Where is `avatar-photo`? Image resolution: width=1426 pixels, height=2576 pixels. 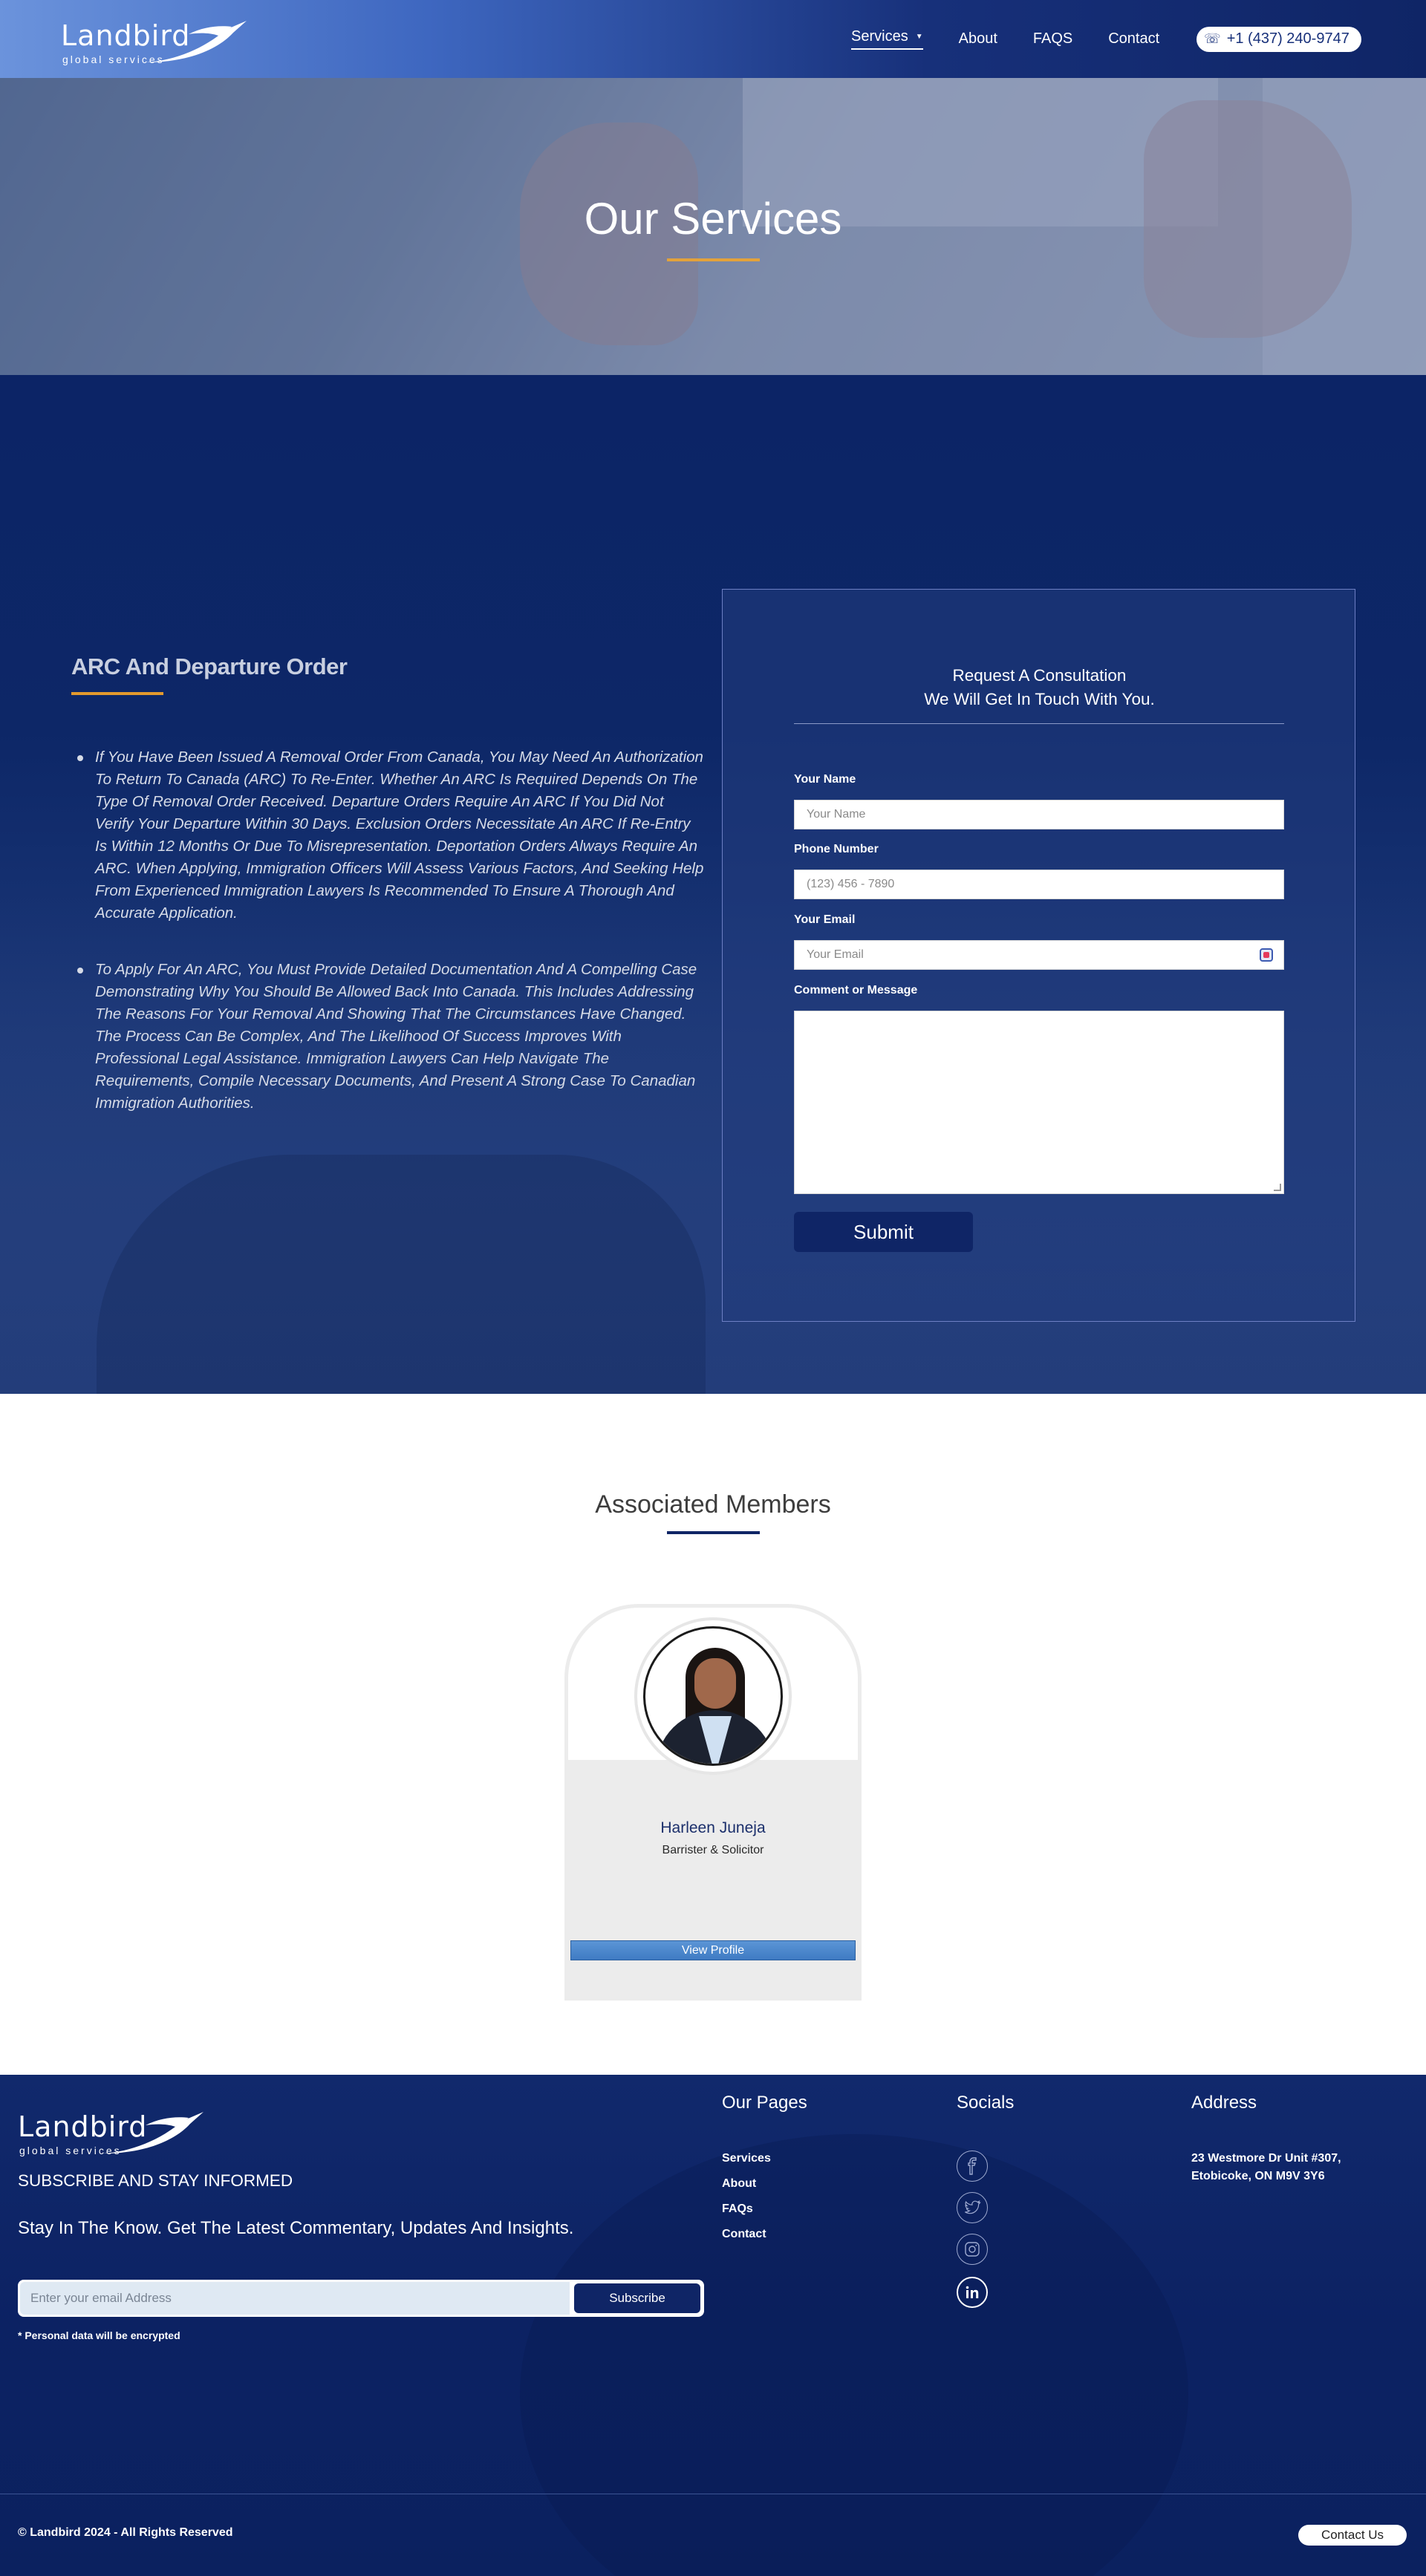
avatar-photo is located at coordinates (713, 1696).